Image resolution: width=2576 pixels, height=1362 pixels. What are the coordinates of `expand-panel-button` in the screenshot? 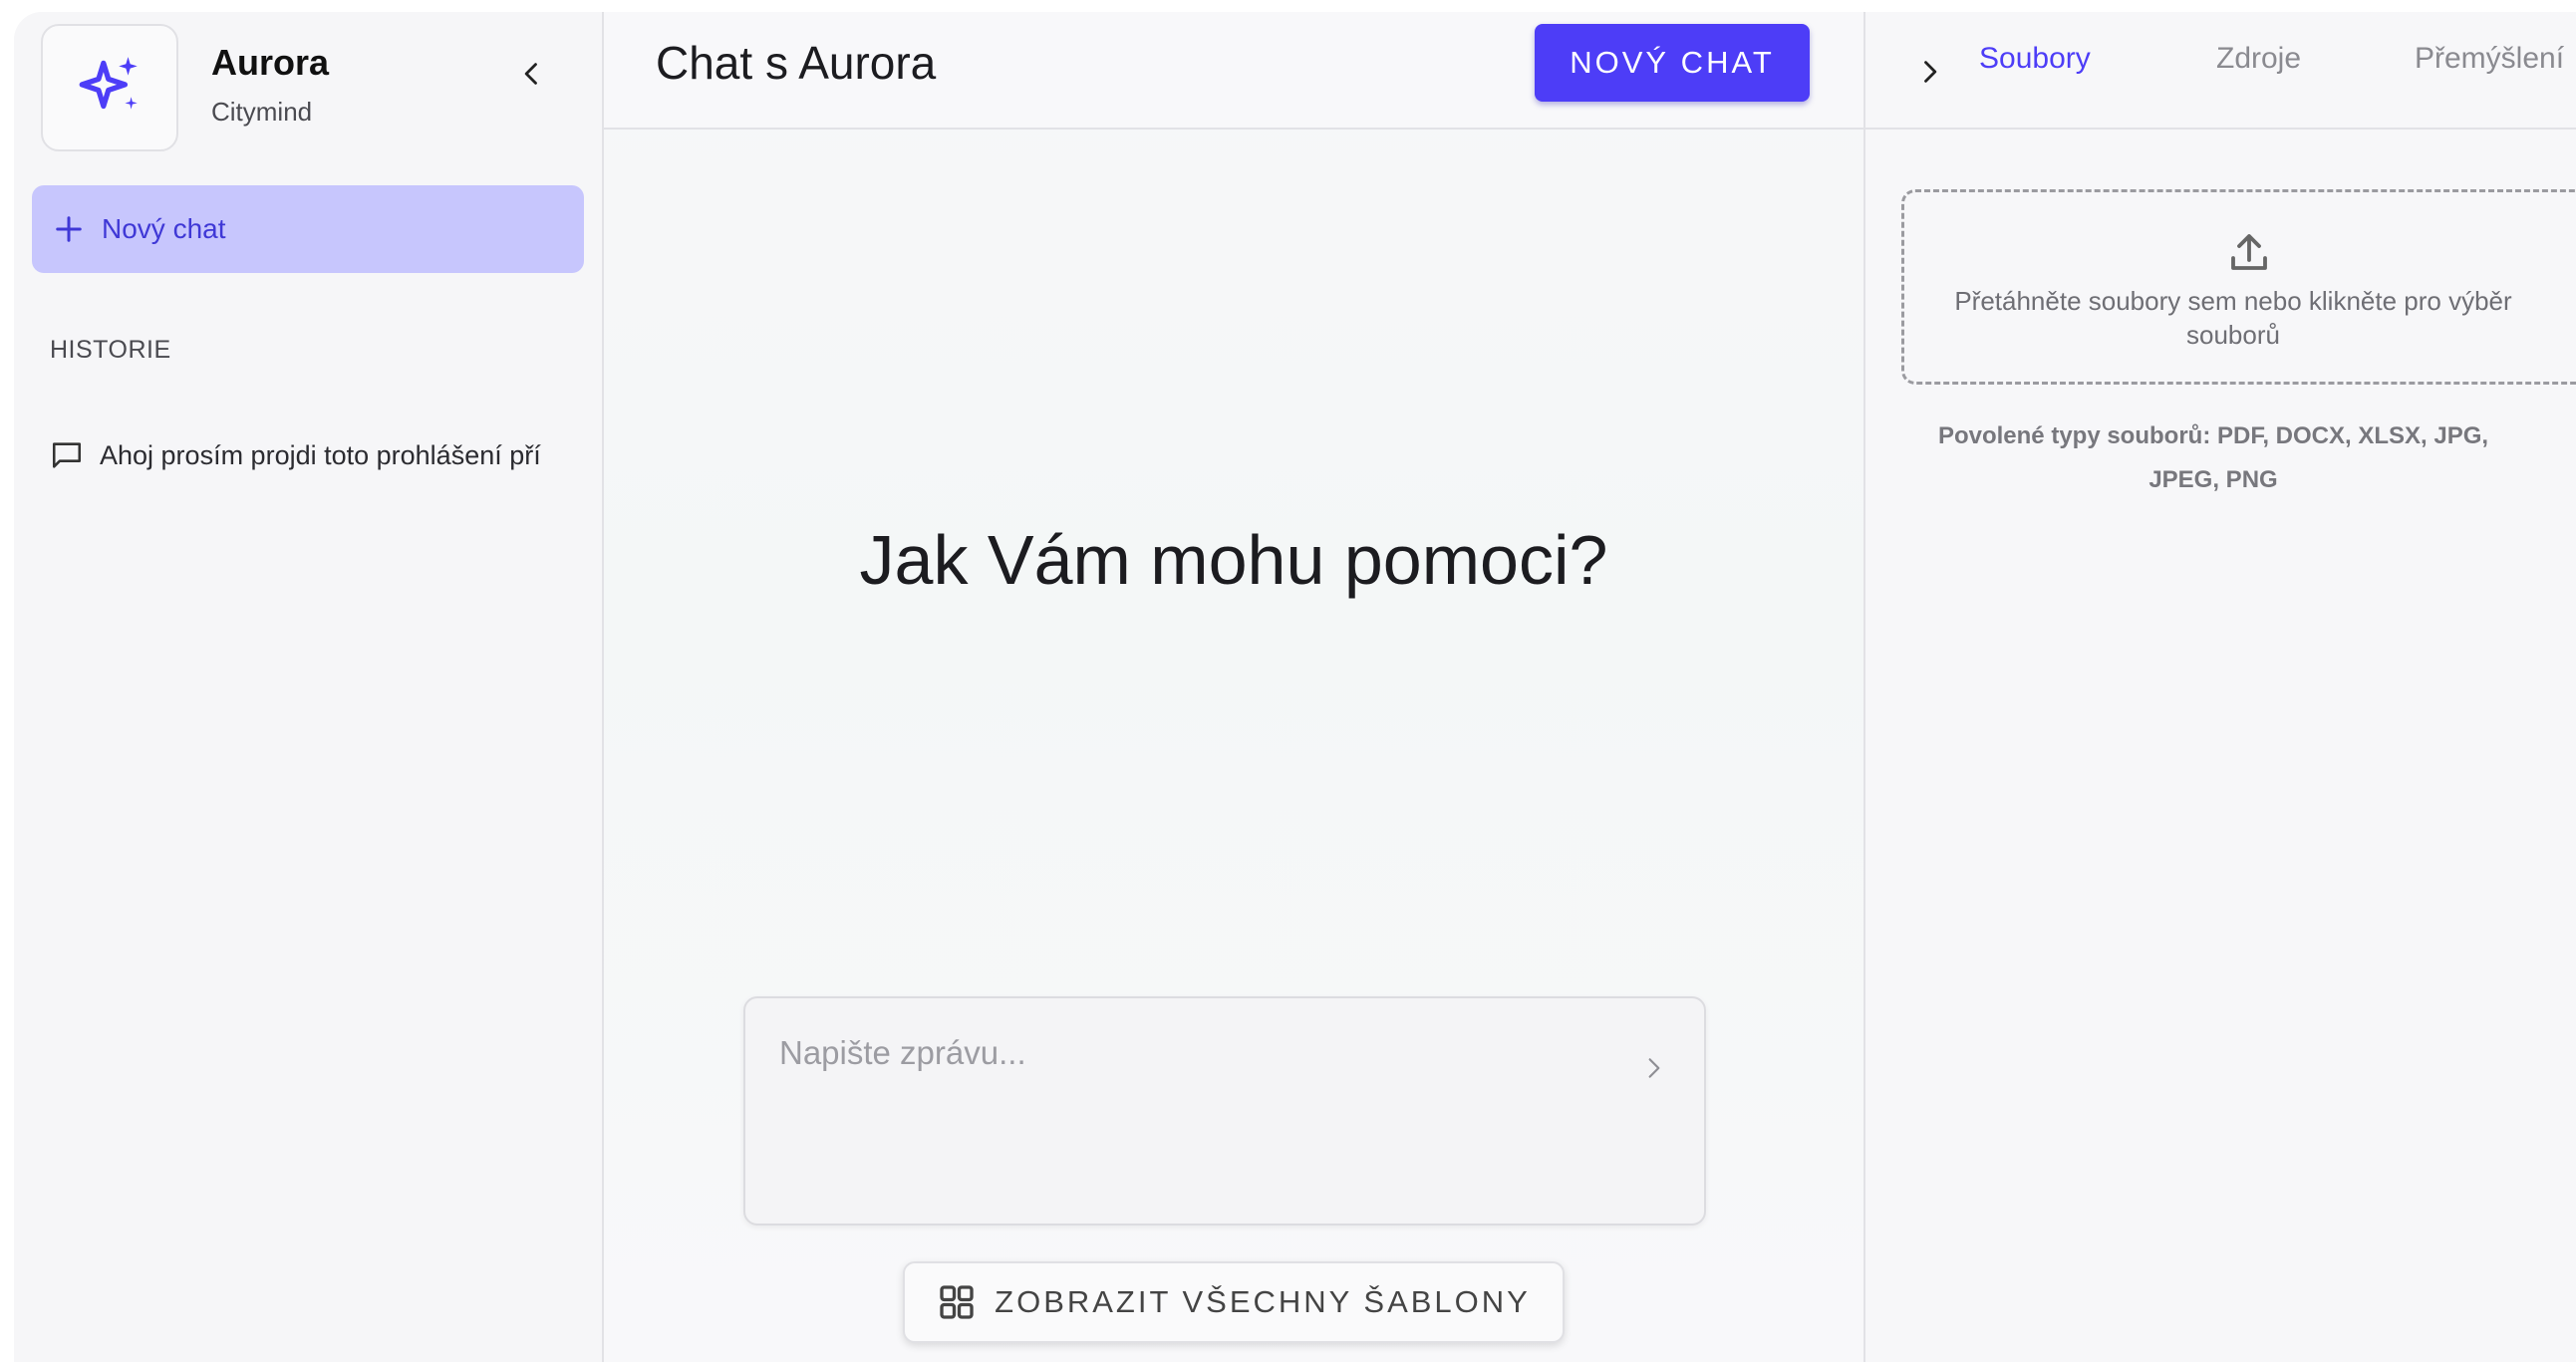 It's located at (1929, 72).